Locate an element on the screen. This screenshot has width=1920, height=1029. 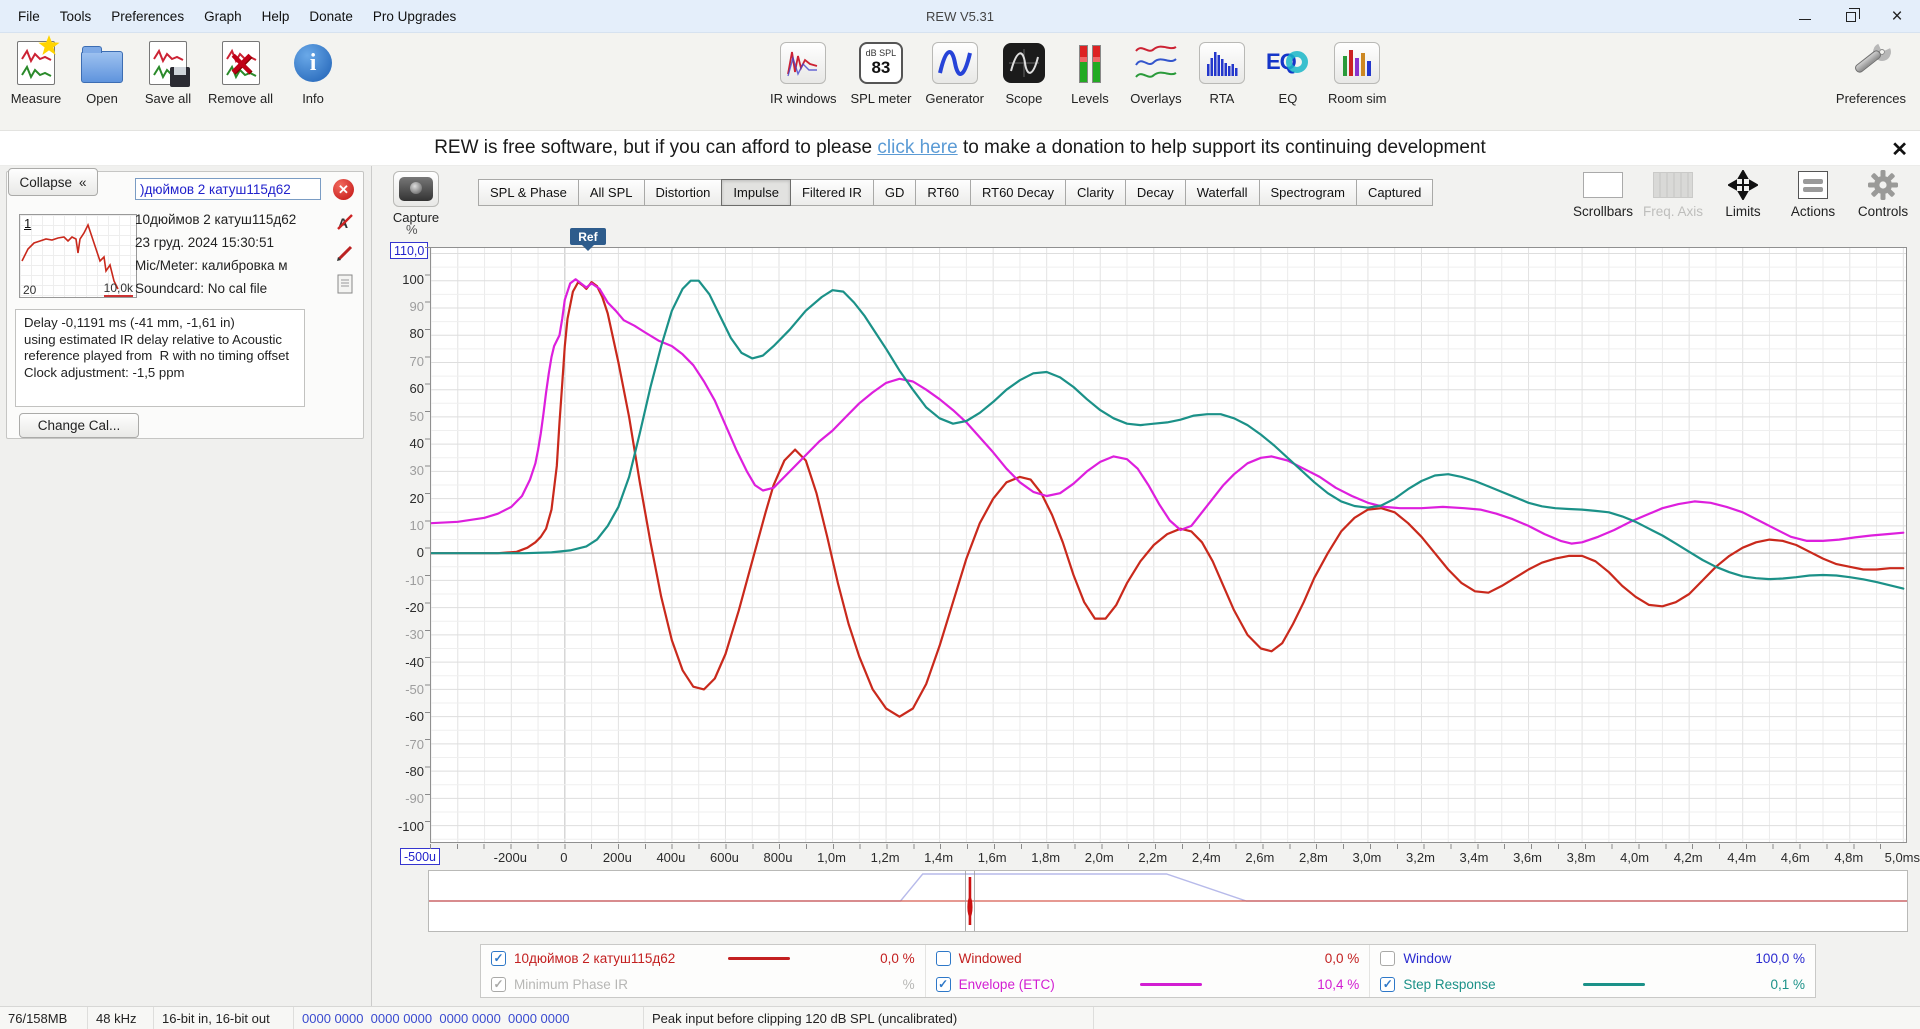
toolbar-button-rta: RTA is located at coordinates (1222, 72).